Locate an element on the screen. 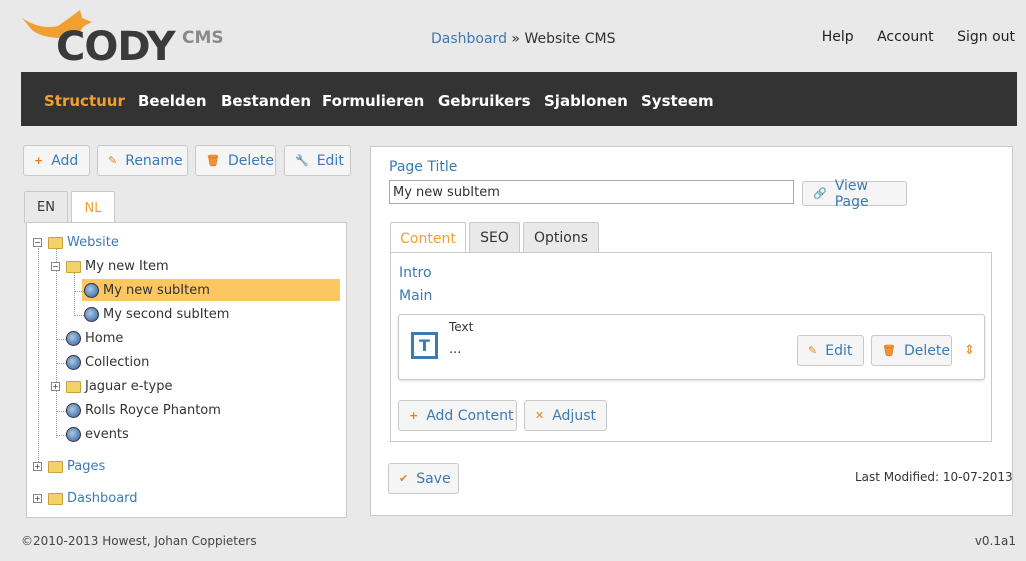  save-button: ✔ Save is located at coordinates (423, 478).